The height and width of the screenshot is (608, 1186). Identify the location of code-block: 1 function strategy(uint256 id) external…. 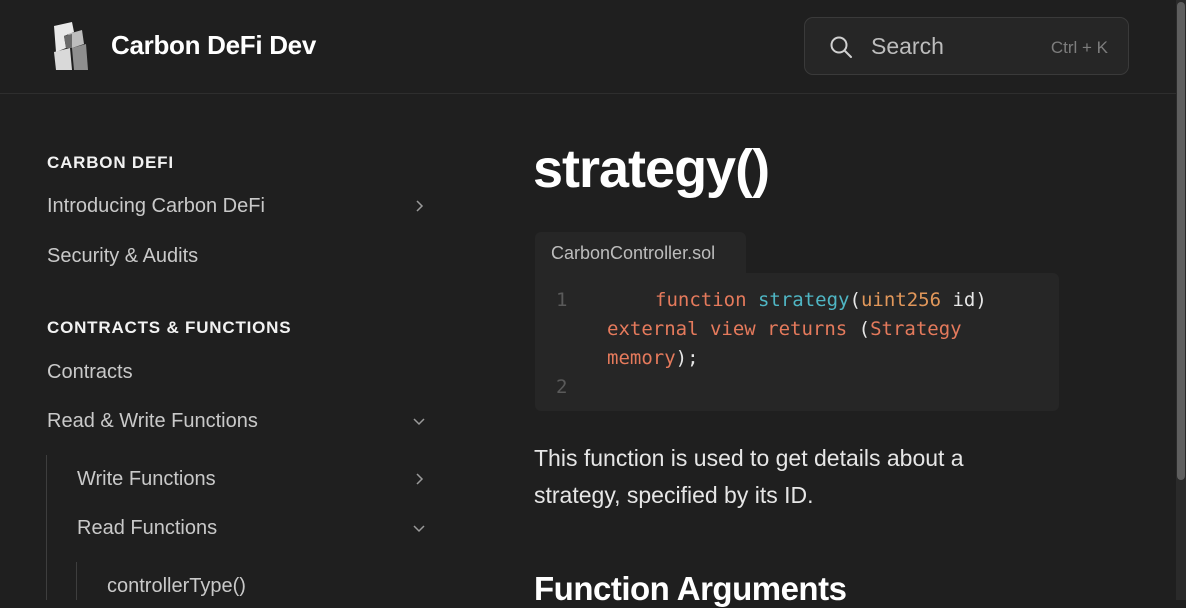
(797, 342).